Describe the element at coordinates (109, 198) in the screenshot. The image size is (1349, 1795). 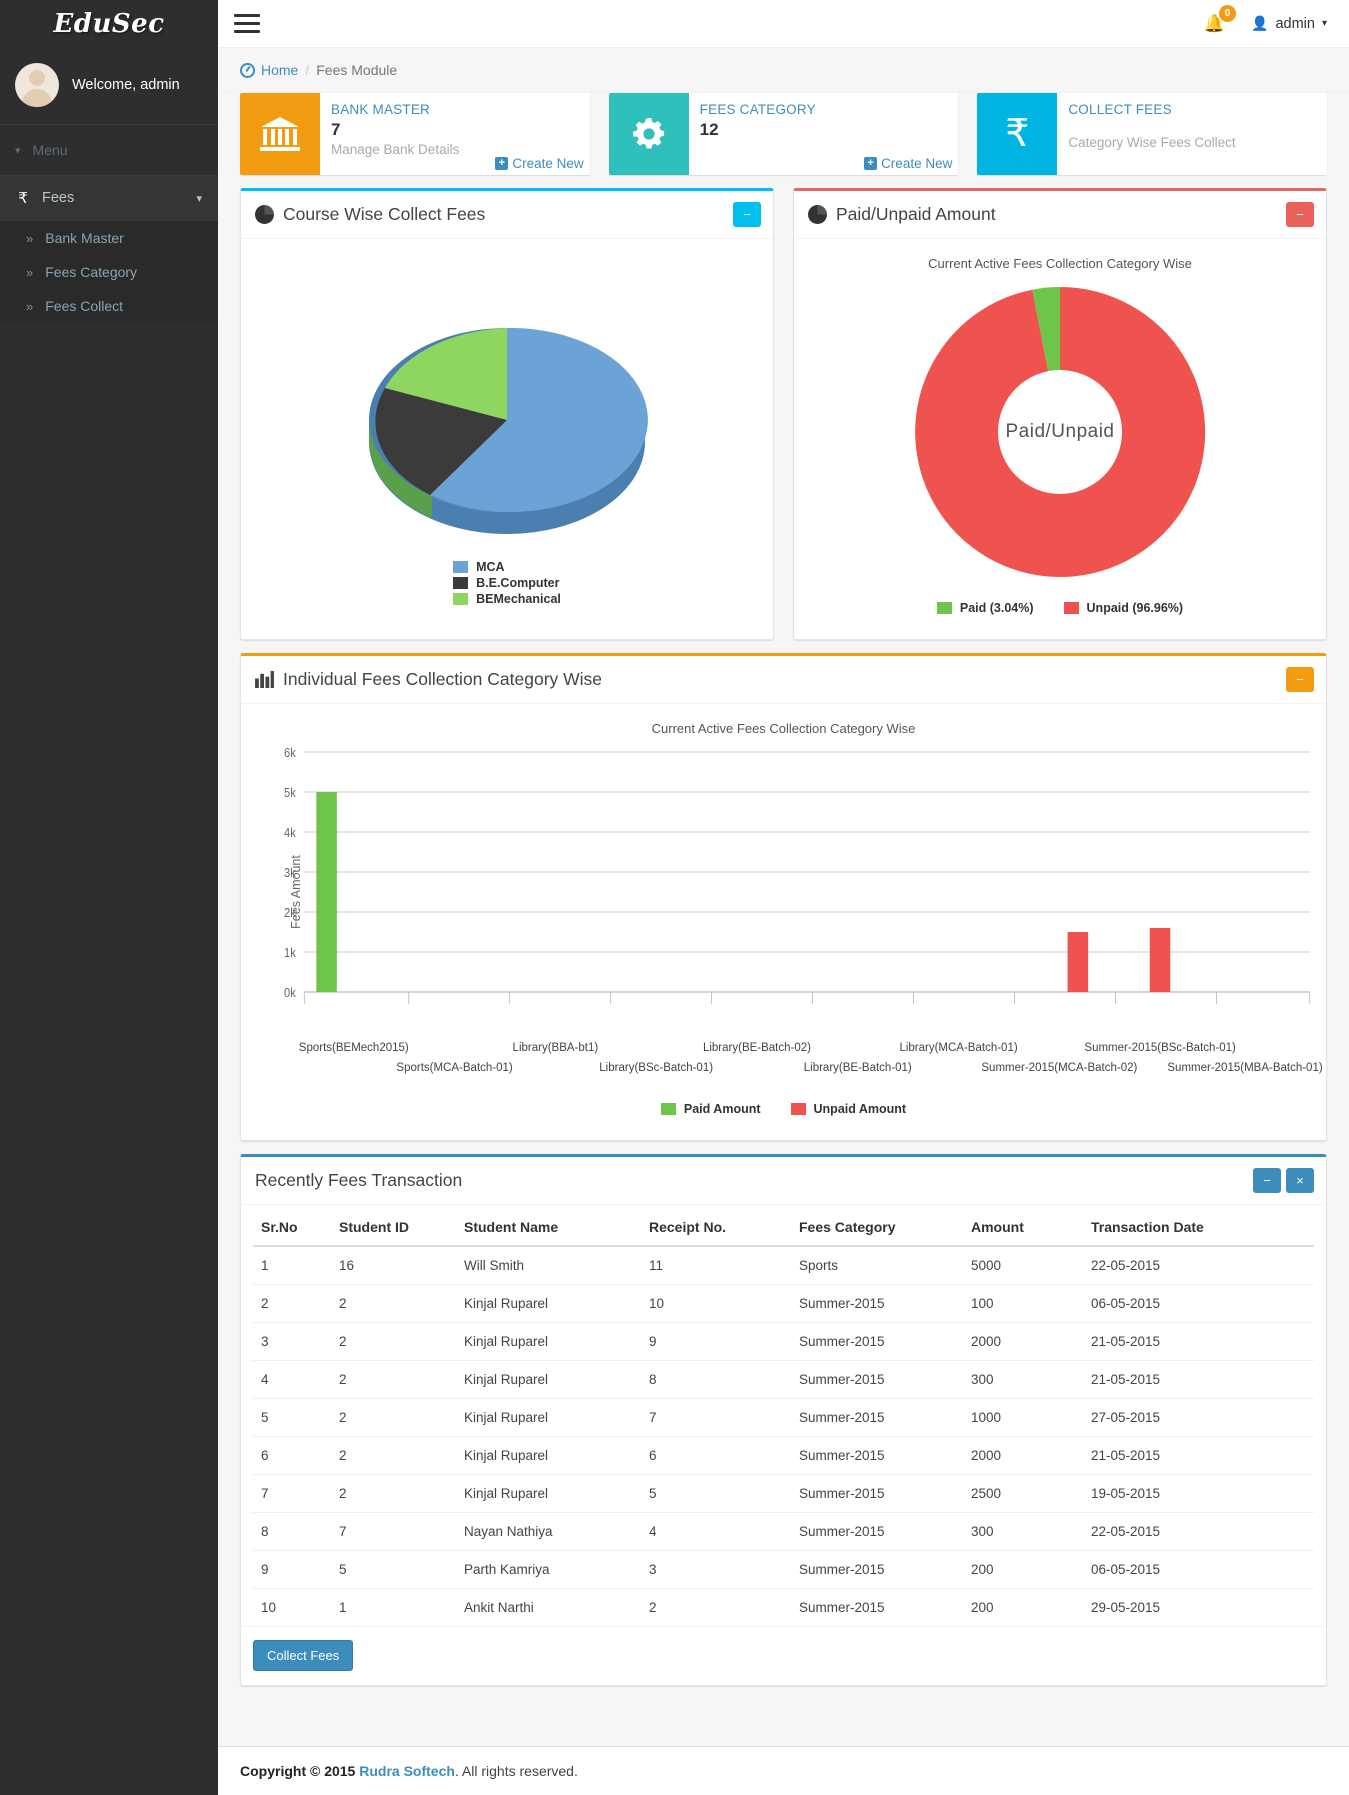
I see `sidebar-item-fees: ₹ Fees ▾` at that location.